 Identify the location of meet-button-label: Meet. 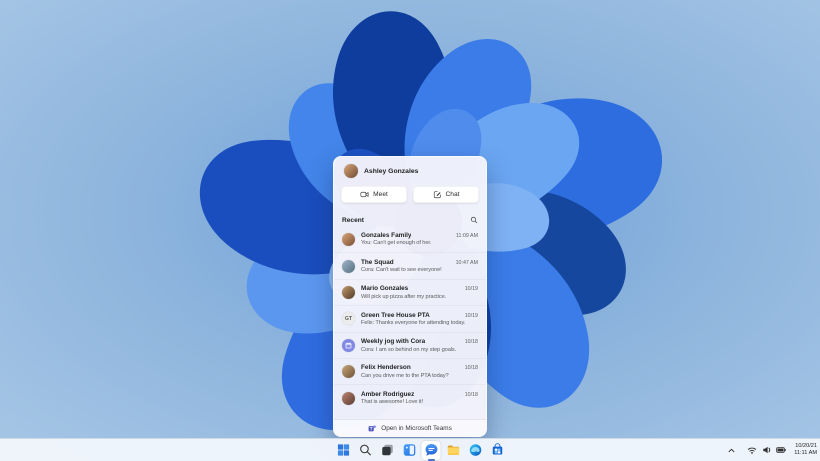
(380, 194).